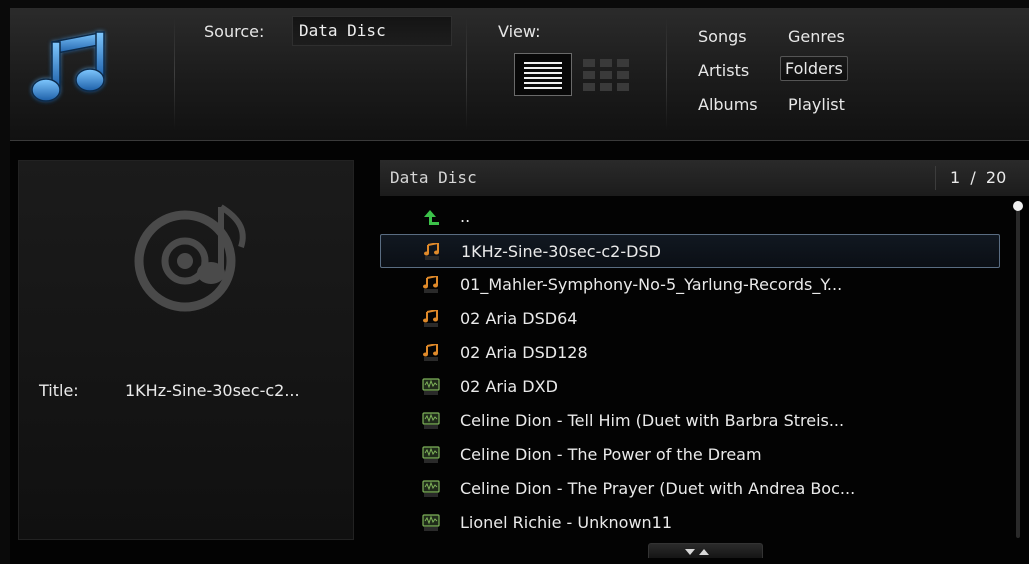 The height and width of the screenshot is (564, 1029). What do you see at coordinates (519, 31) in the screenshot?
I see `view-label: View:` at bounding box center [519, 31].